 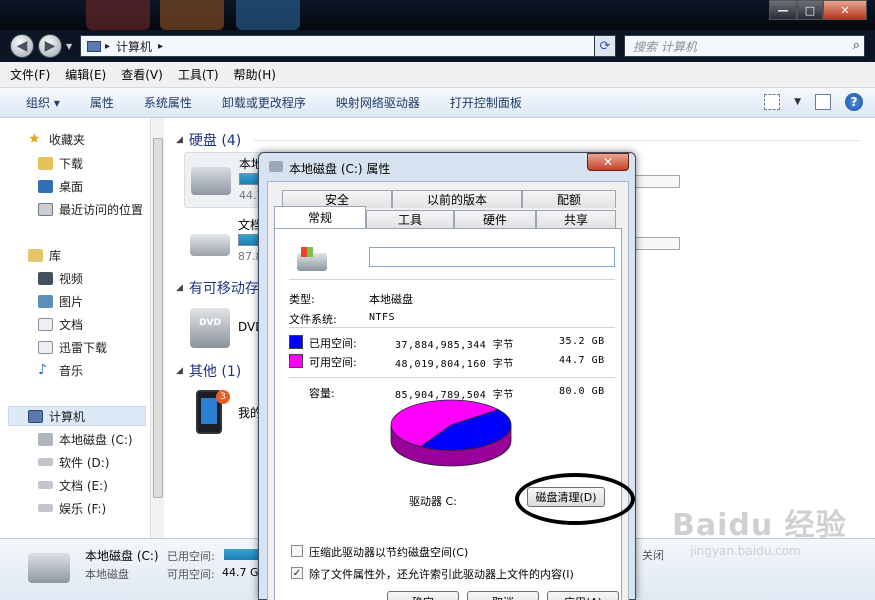 What do you see at coordinates (50, 46) in the screenshot?
I see `forward-button: ▶` at bounding box center [50, 46].